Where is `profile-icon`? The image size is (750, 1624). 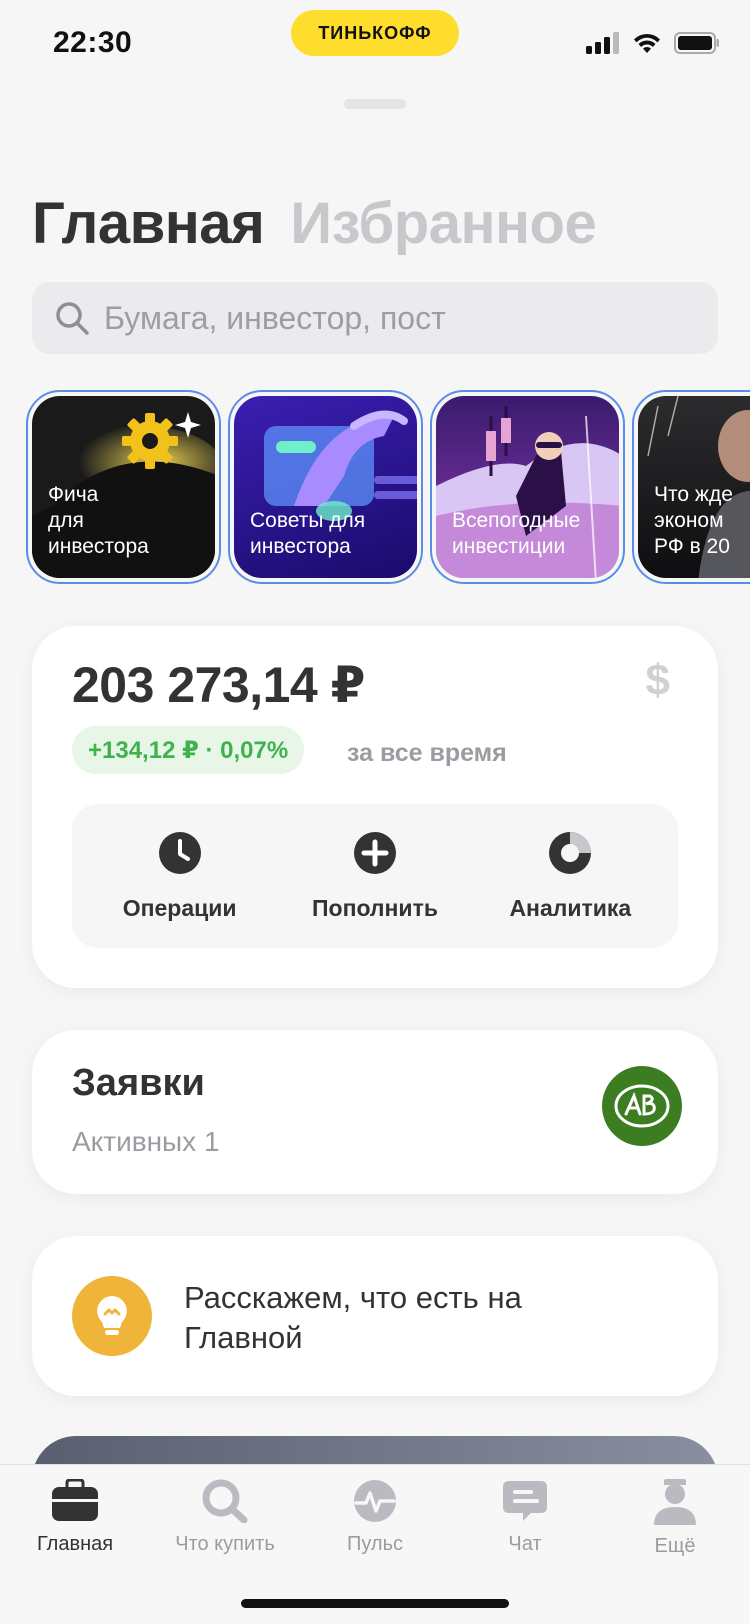 profile-icon is located at coordinates (675, 1502).